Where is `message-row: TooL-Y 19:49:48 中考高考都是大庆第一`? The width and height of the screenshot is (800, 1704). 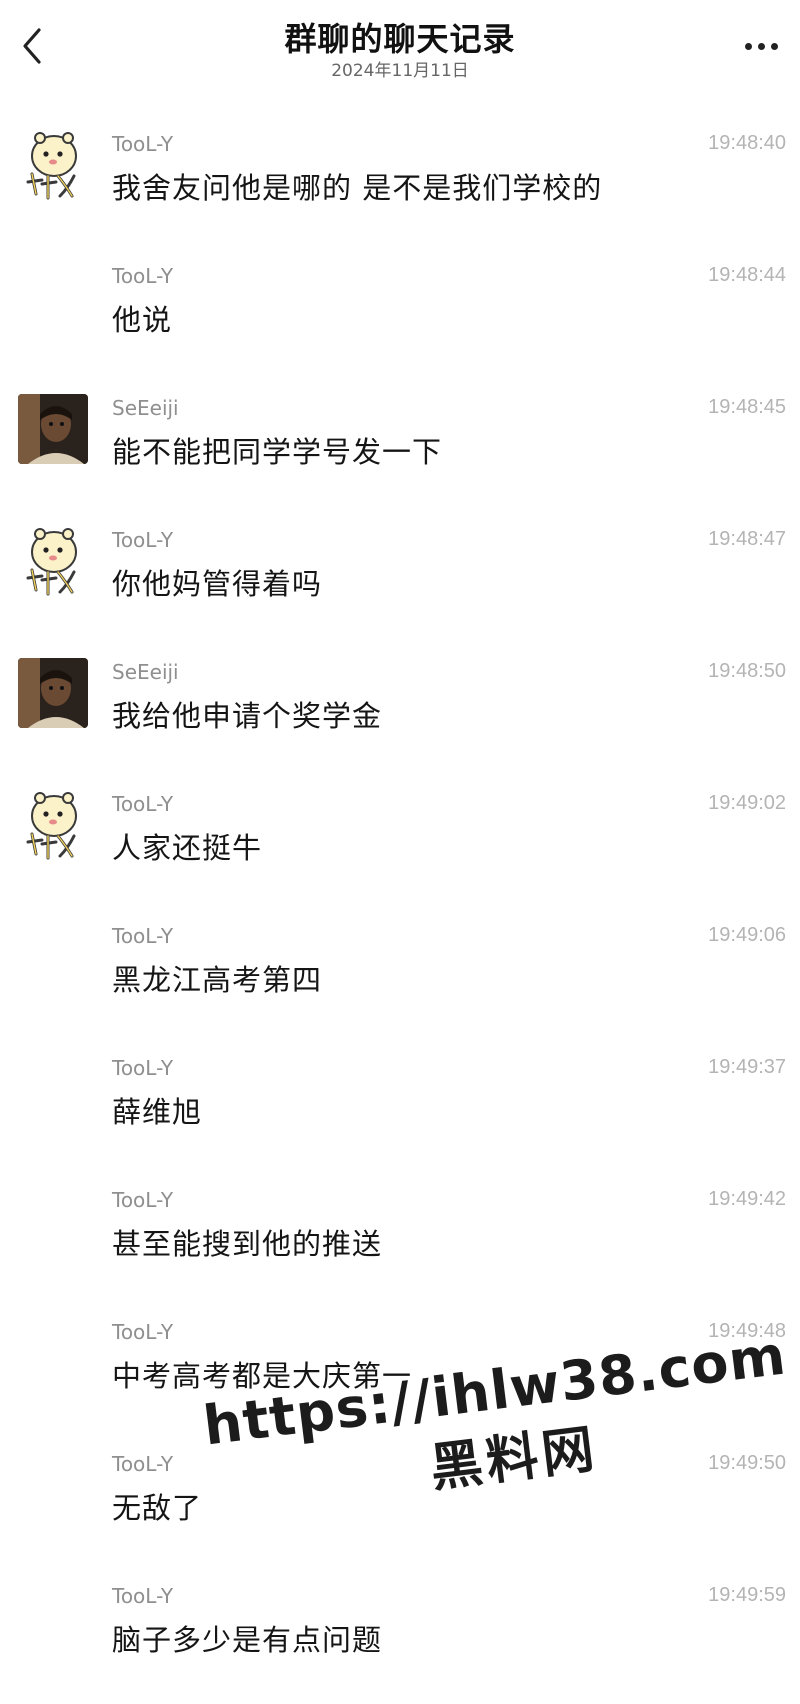
message-row: TooL-Y 19:49:48 中考高考都是大庆第一 is located at coordinates (400, 1374).